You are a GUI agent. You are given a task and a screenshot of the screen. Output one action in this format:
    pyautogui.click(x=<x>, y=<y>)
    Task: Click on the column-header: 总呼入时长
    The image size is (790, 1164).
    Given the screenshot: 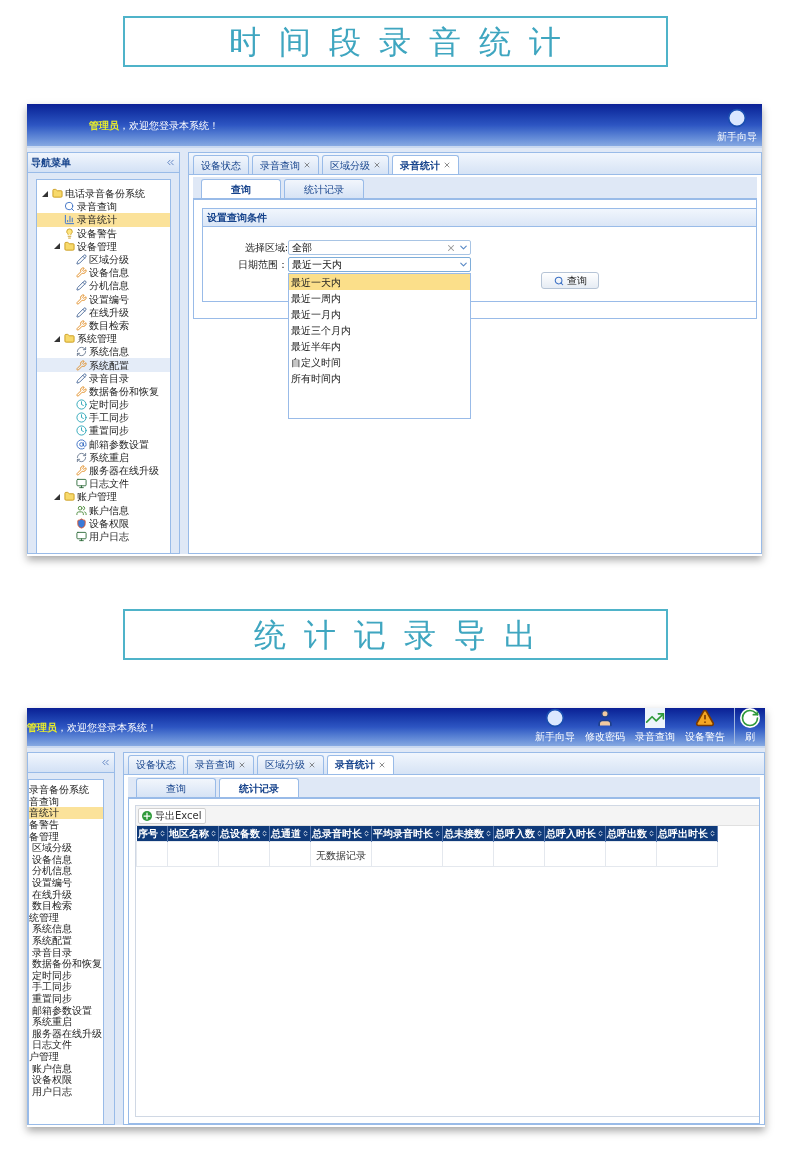 What is the action you would take?
    pyautogui.click(x=574, y=834)
    